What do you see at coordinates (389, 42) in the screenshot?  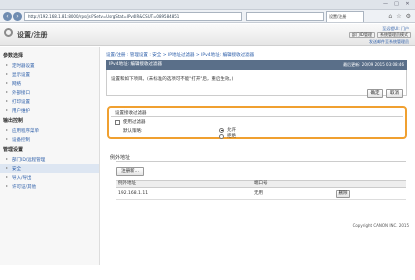 I see `mail-admin-link: 发送邮件至系统管理员` at bounding box center [389, 42].